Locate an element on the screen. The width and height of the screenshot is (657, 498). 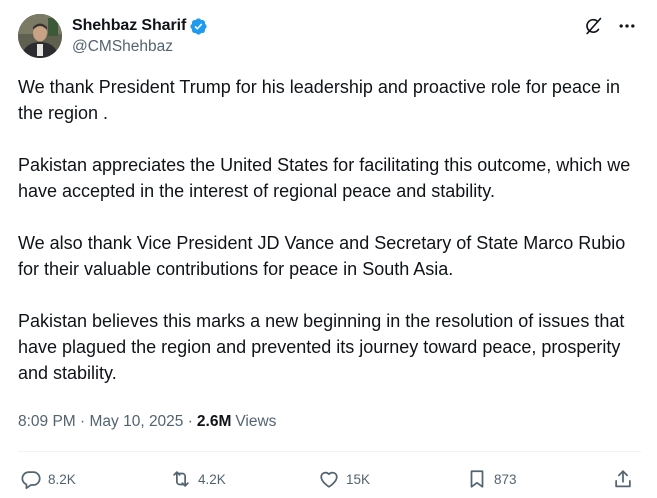
repost-button: 4.2K is located at coordinates (198, 479).